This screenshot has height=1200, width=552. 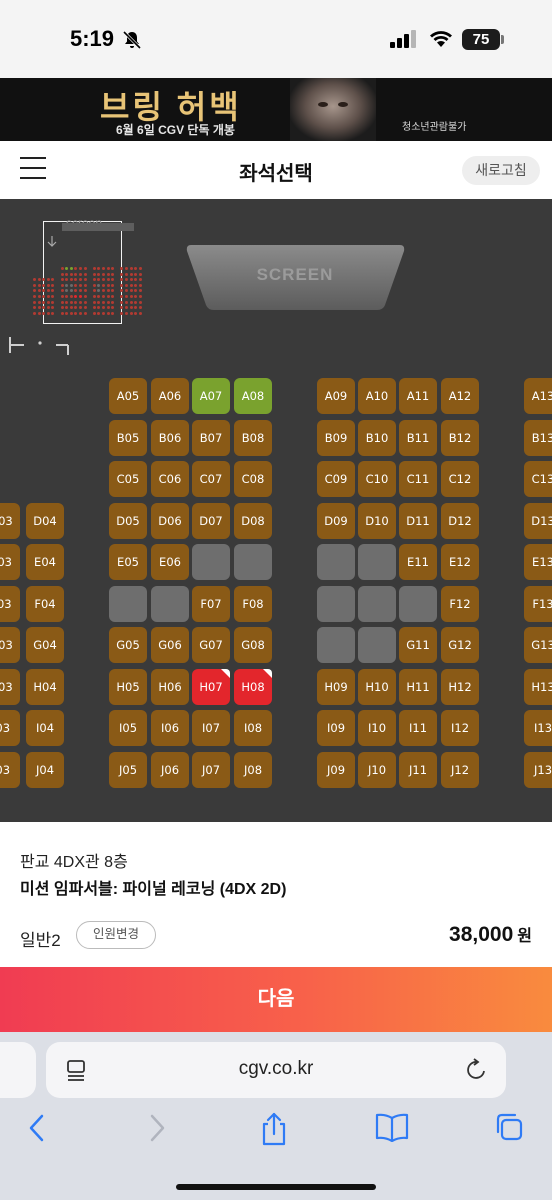 What do you see at coordinates (211, 438) in the screenshot?
I see `seat-b07: B07` at bounding box center [211, 438].